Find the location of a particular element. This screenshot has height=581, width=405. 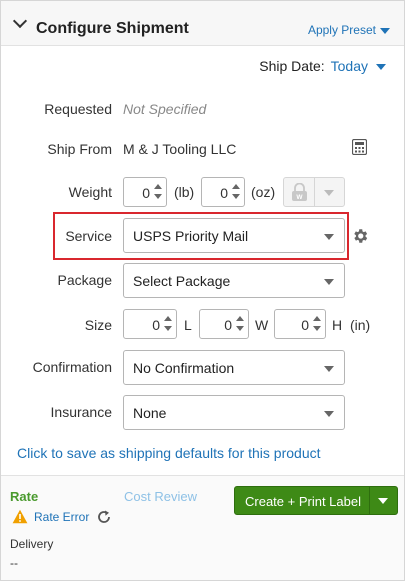

delivery-label: Delivery is located at coordinates (32, 544).